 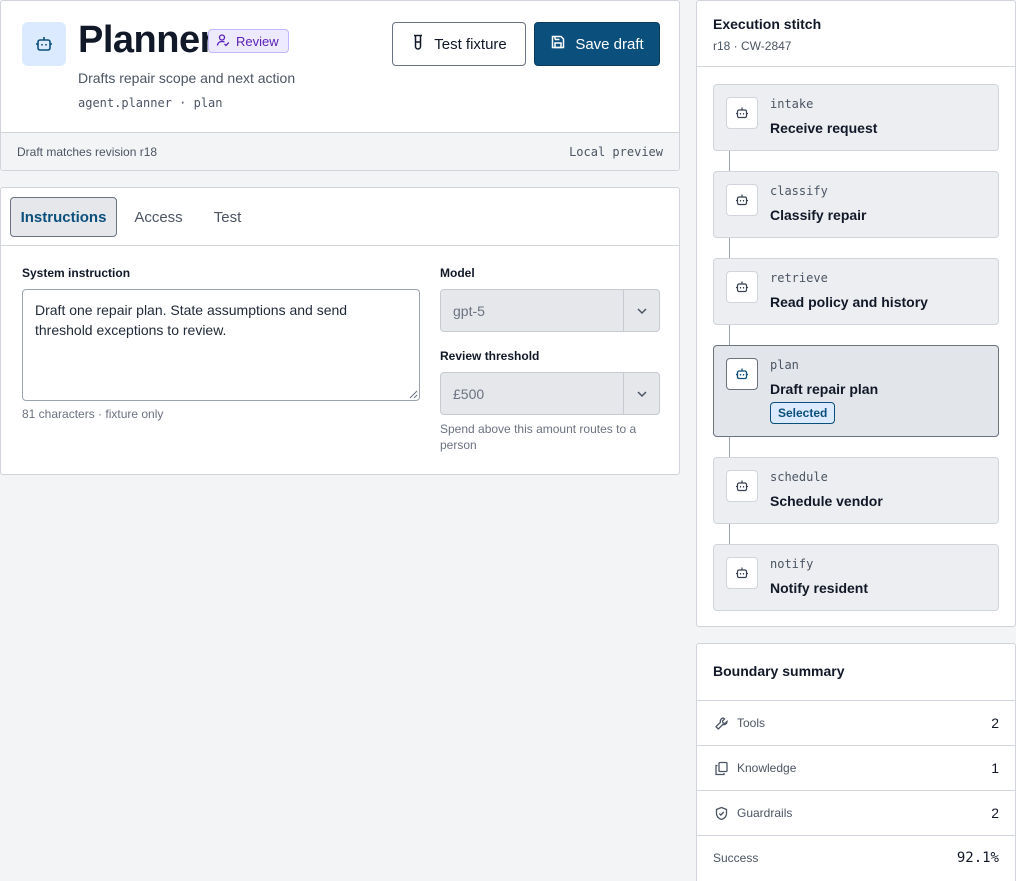 I want to click on tab-access: Access, so click(x=158, y=217).